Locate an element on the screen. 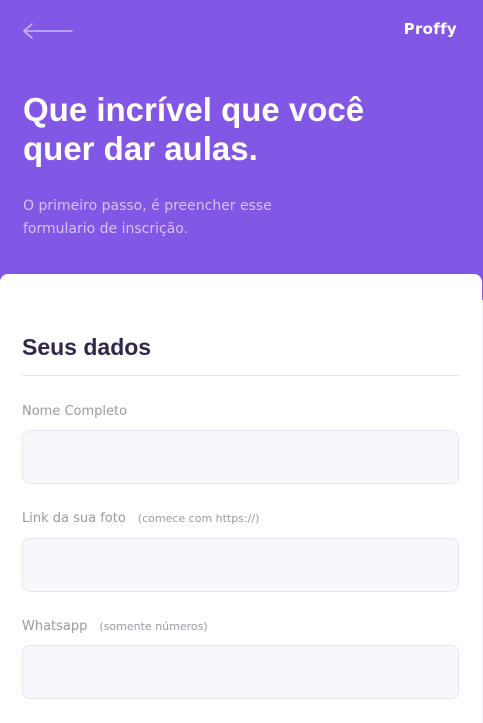  whatsapp-label: Whatsapp (somente números) is located at coordinates (115, 626).